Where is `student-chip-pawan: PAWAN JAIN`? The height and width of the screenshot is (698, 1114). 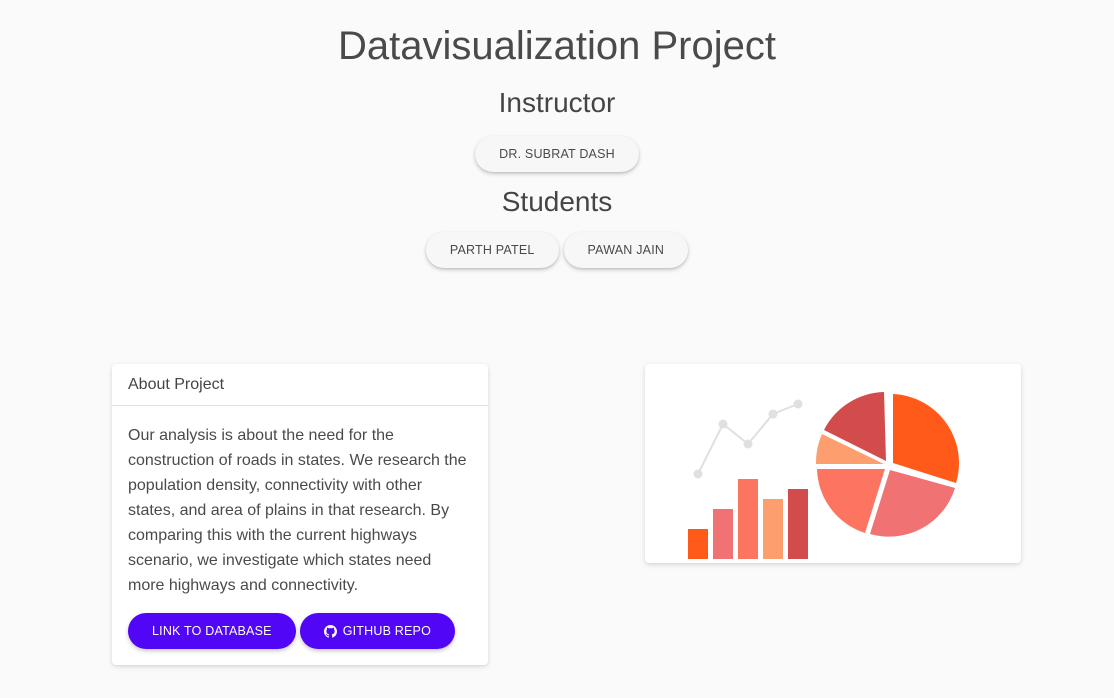 student-chip-pawan: PAWAN JAIN is located at coordinates (626, 250).